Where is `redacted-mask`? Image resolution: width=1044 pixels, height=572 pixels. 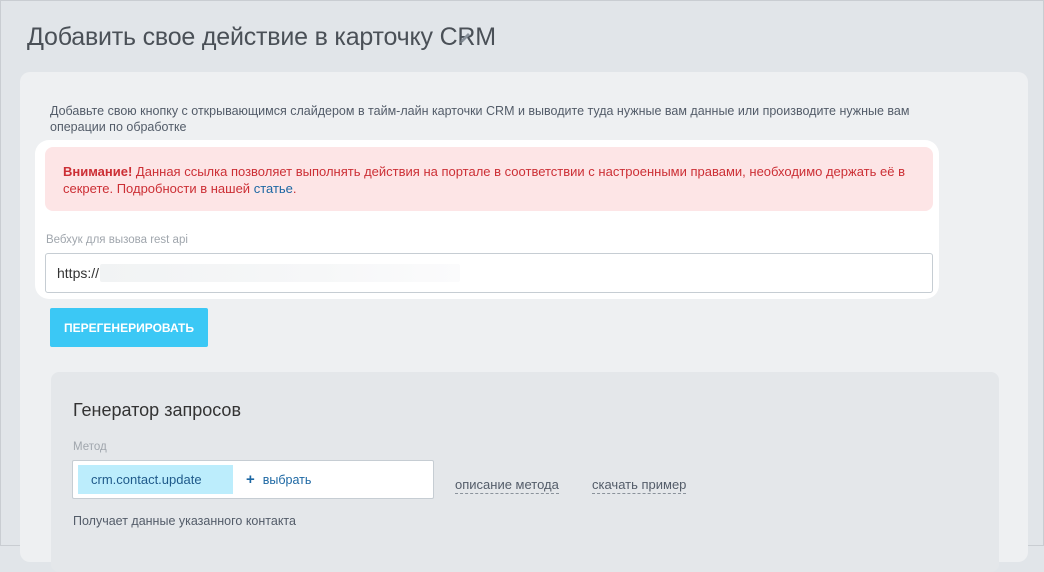
redacted-mask is located at coordinates (280, 273).